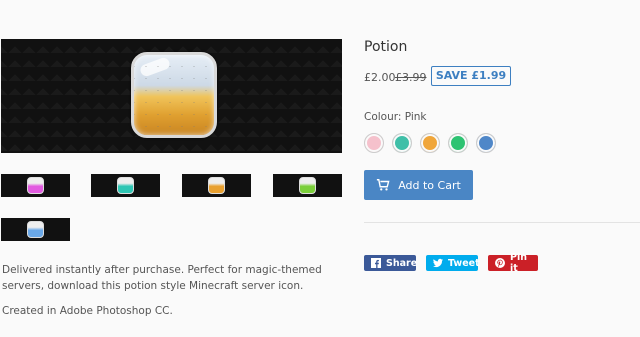 Image resolution: width=640 pixels, height=337 pixels. Describe the element at coordinates (155, 67) in the screenshot. I see `potion-shine` at that location.